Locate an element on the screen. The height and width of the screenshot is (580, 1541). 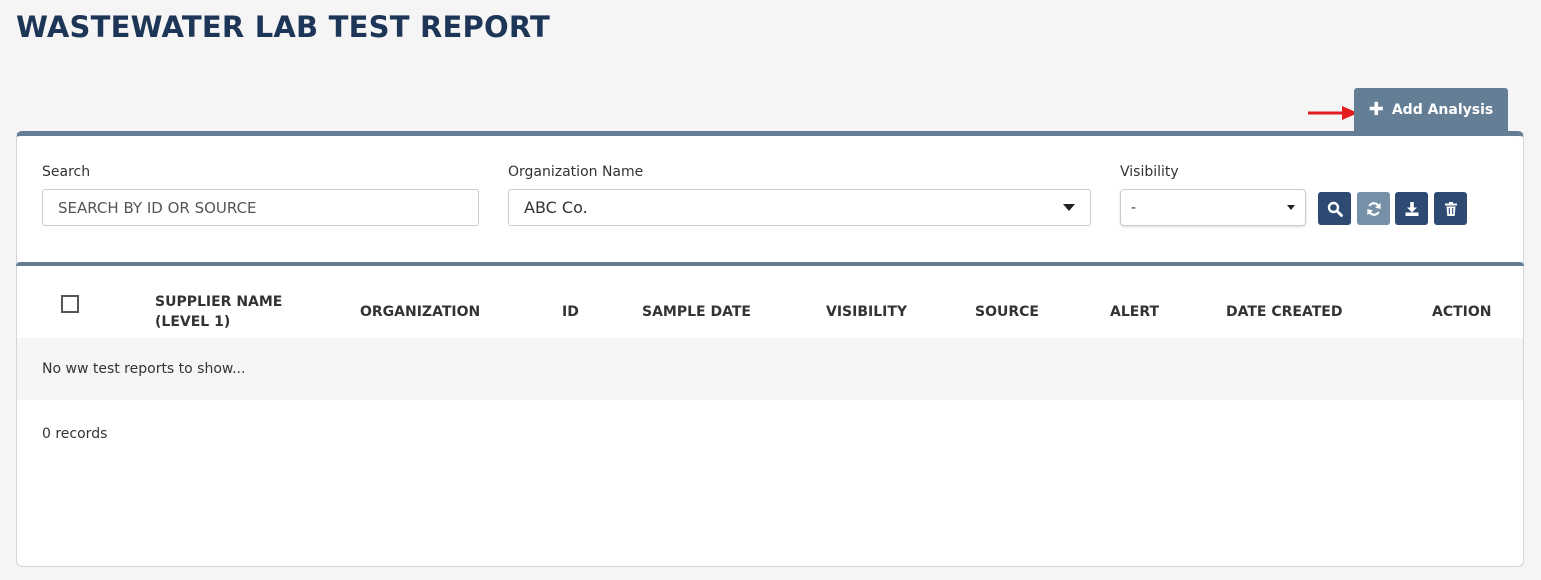
download-icon is located at coordinates (1411, 208).